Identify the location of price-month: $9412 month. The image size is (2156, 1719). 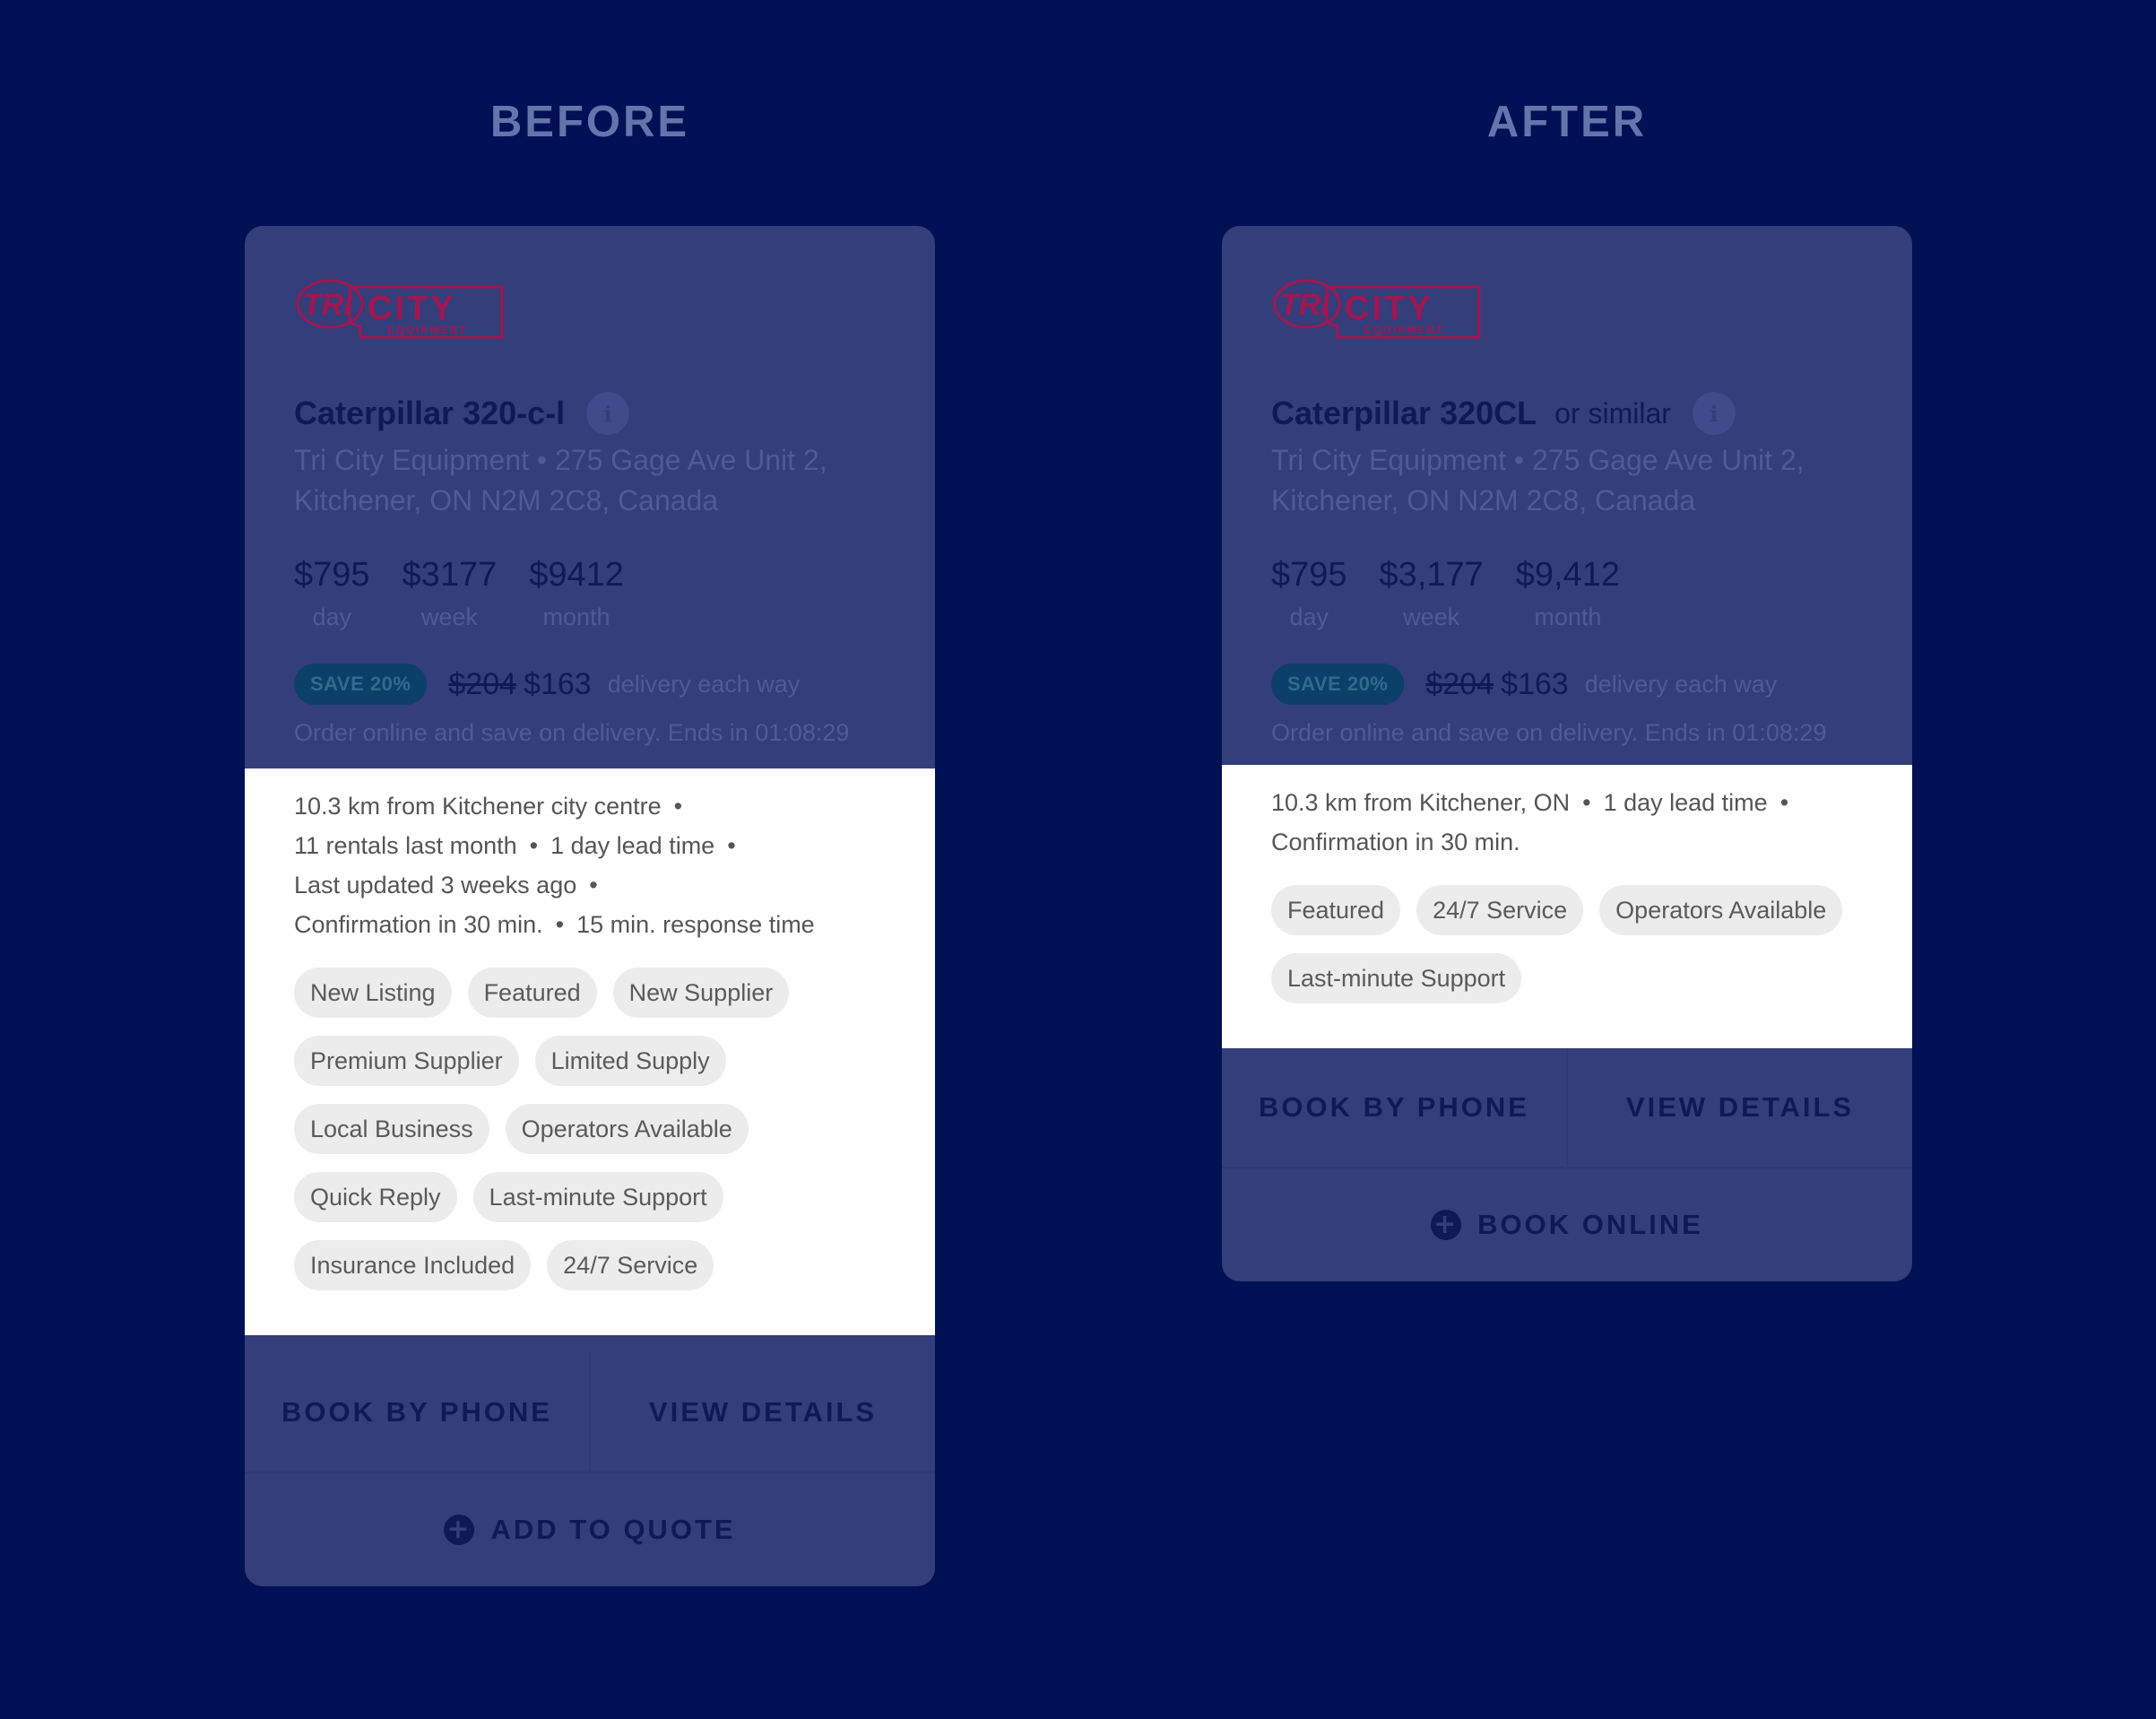
(577, 592).